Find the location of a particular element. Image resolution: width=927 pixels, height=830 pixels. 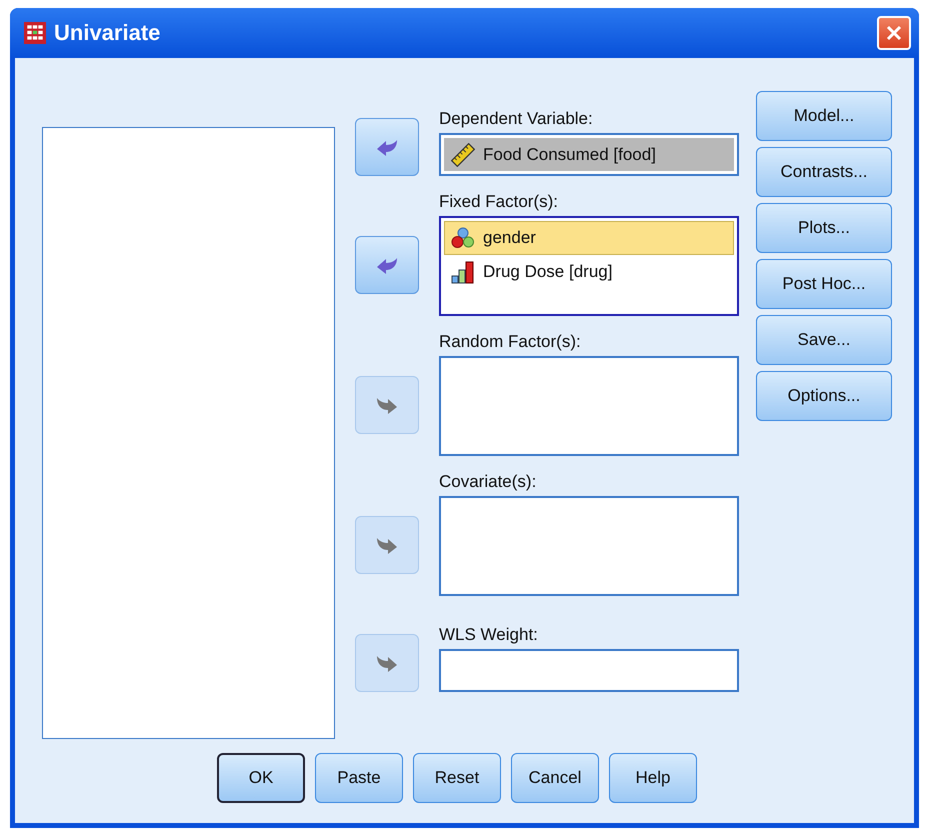

dialog-button: OK is located at coordinates (261, 778).